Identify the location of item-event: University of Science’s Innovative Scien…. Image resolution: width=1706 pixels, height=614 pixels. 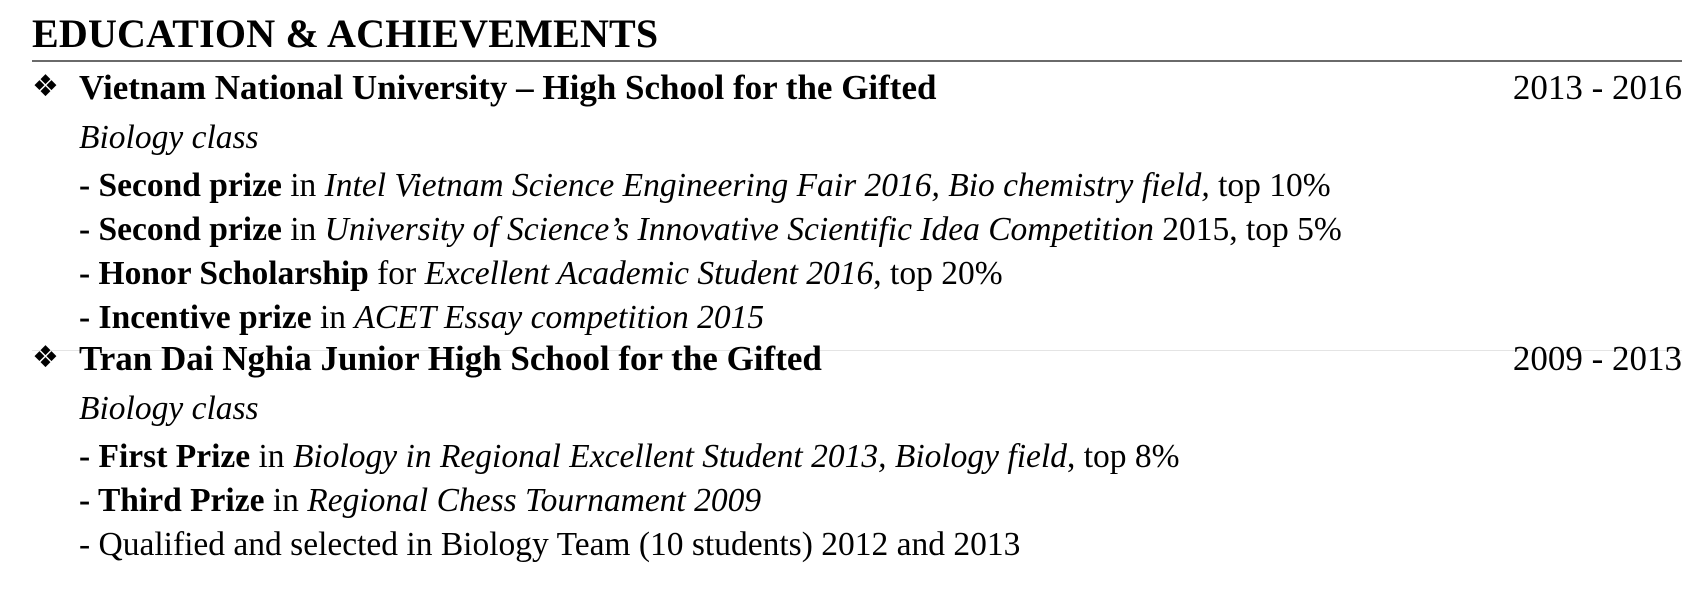
(739, 229).